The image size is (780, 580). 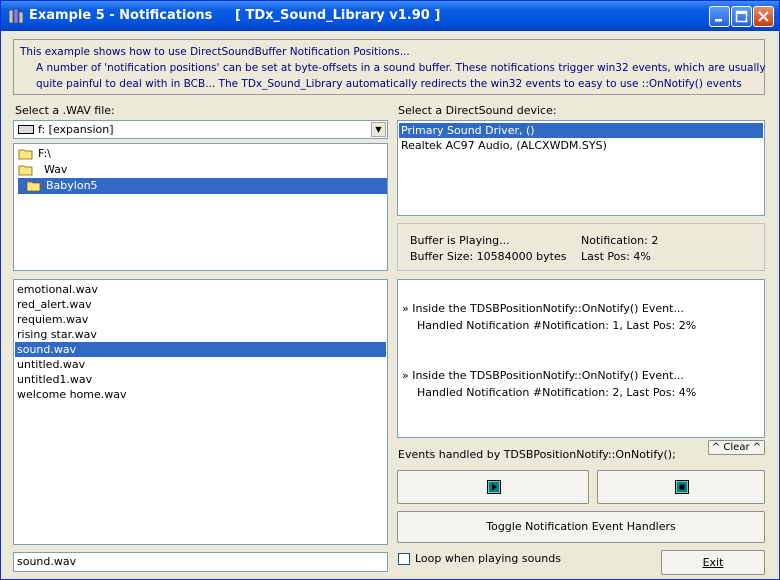 I want to click on dropdown-arrow-icon: ▼, so click(x=378, y=129).